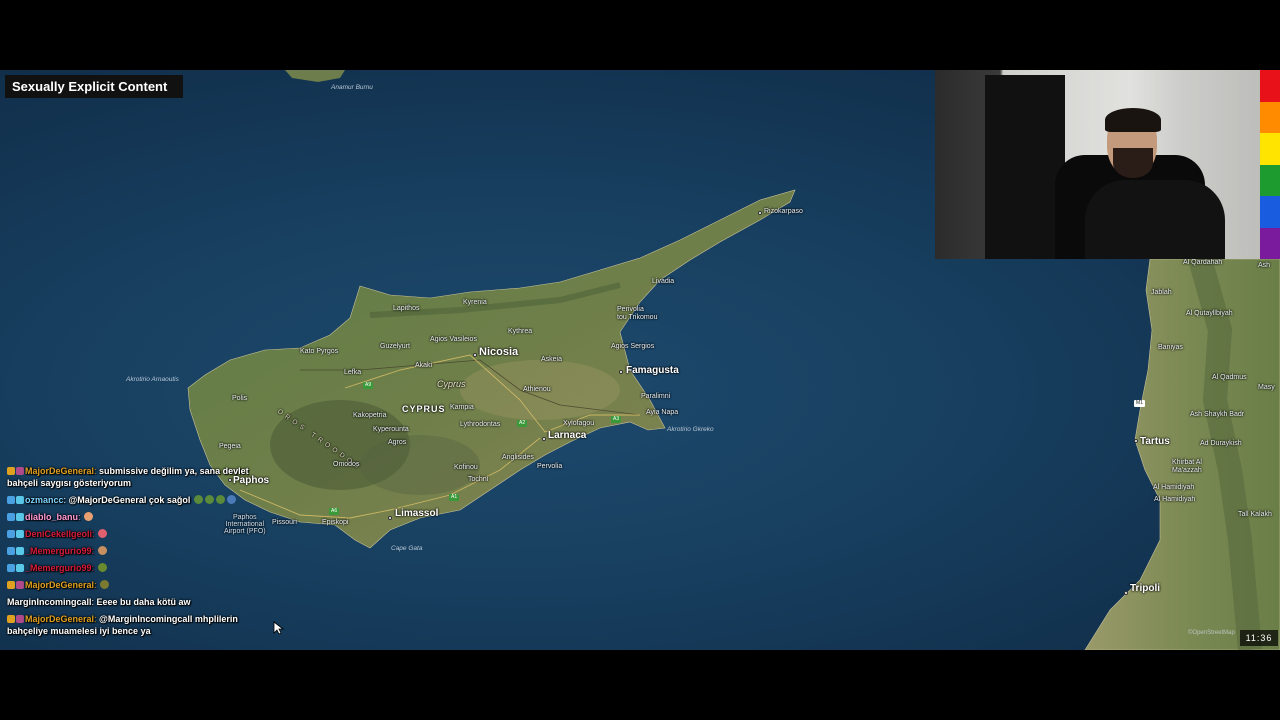  I want to click on label-polis: Polis, so click(240, 398).